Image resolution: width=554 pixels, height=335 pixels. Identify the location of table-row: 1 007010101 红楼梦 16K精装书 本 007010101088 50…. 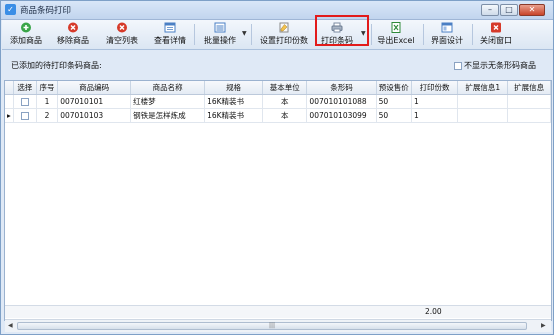
(278, 101).